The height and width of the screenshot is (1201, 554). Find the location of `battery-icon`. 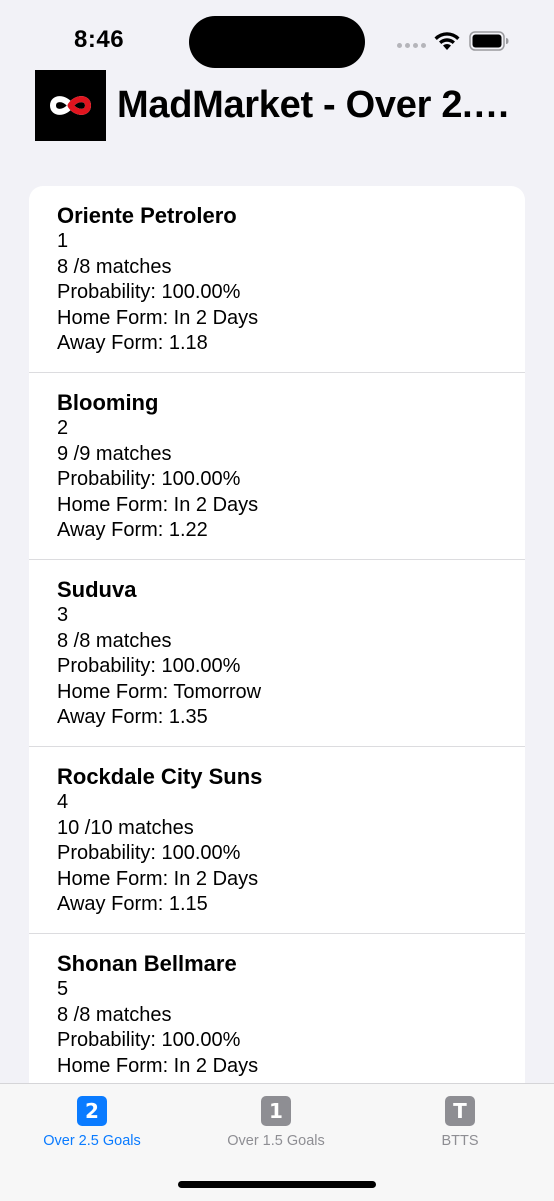

battery-icon is located at coordinates (489, 41).